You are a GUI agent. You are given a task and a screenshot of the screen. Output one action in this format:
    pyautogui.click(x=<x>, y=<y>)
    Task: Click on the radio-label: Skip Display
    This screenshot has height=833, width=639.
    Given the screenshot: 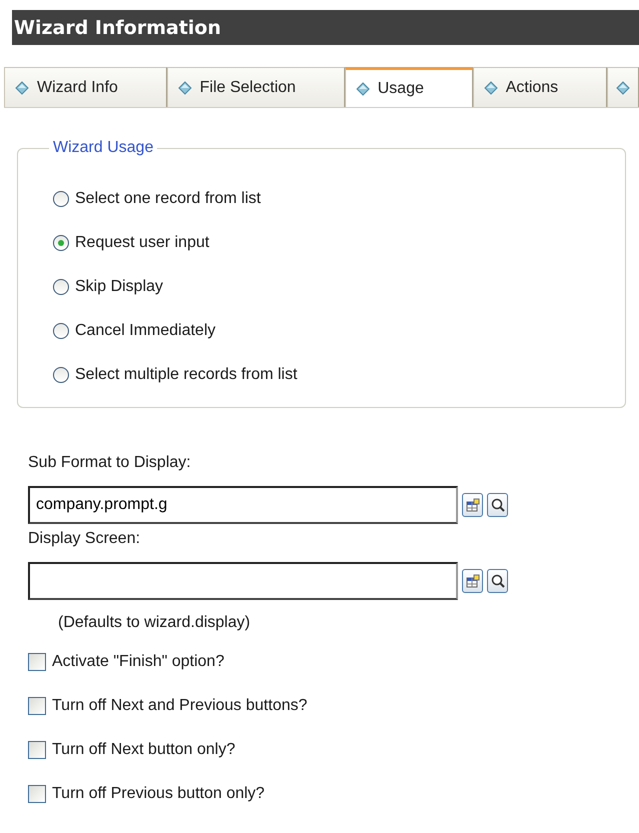 What is the action you would take?
    pyautogui.click(x=119, y=287)
    